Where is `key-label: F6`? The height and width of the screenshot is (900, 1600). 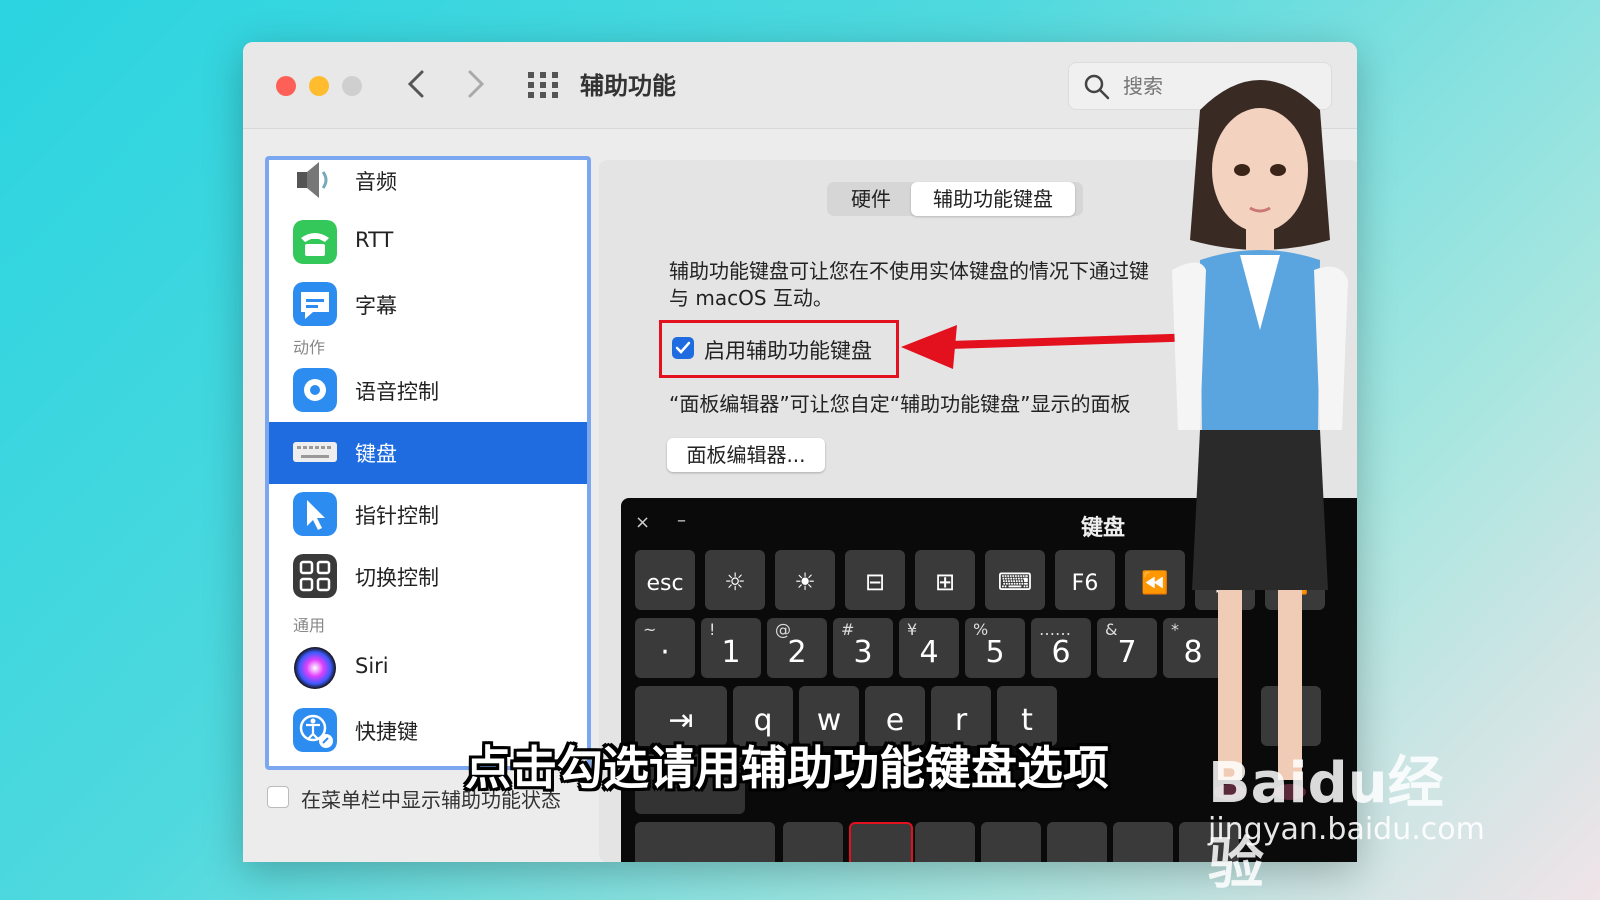 key-label: F6 is located at coordinates (1085, 583).